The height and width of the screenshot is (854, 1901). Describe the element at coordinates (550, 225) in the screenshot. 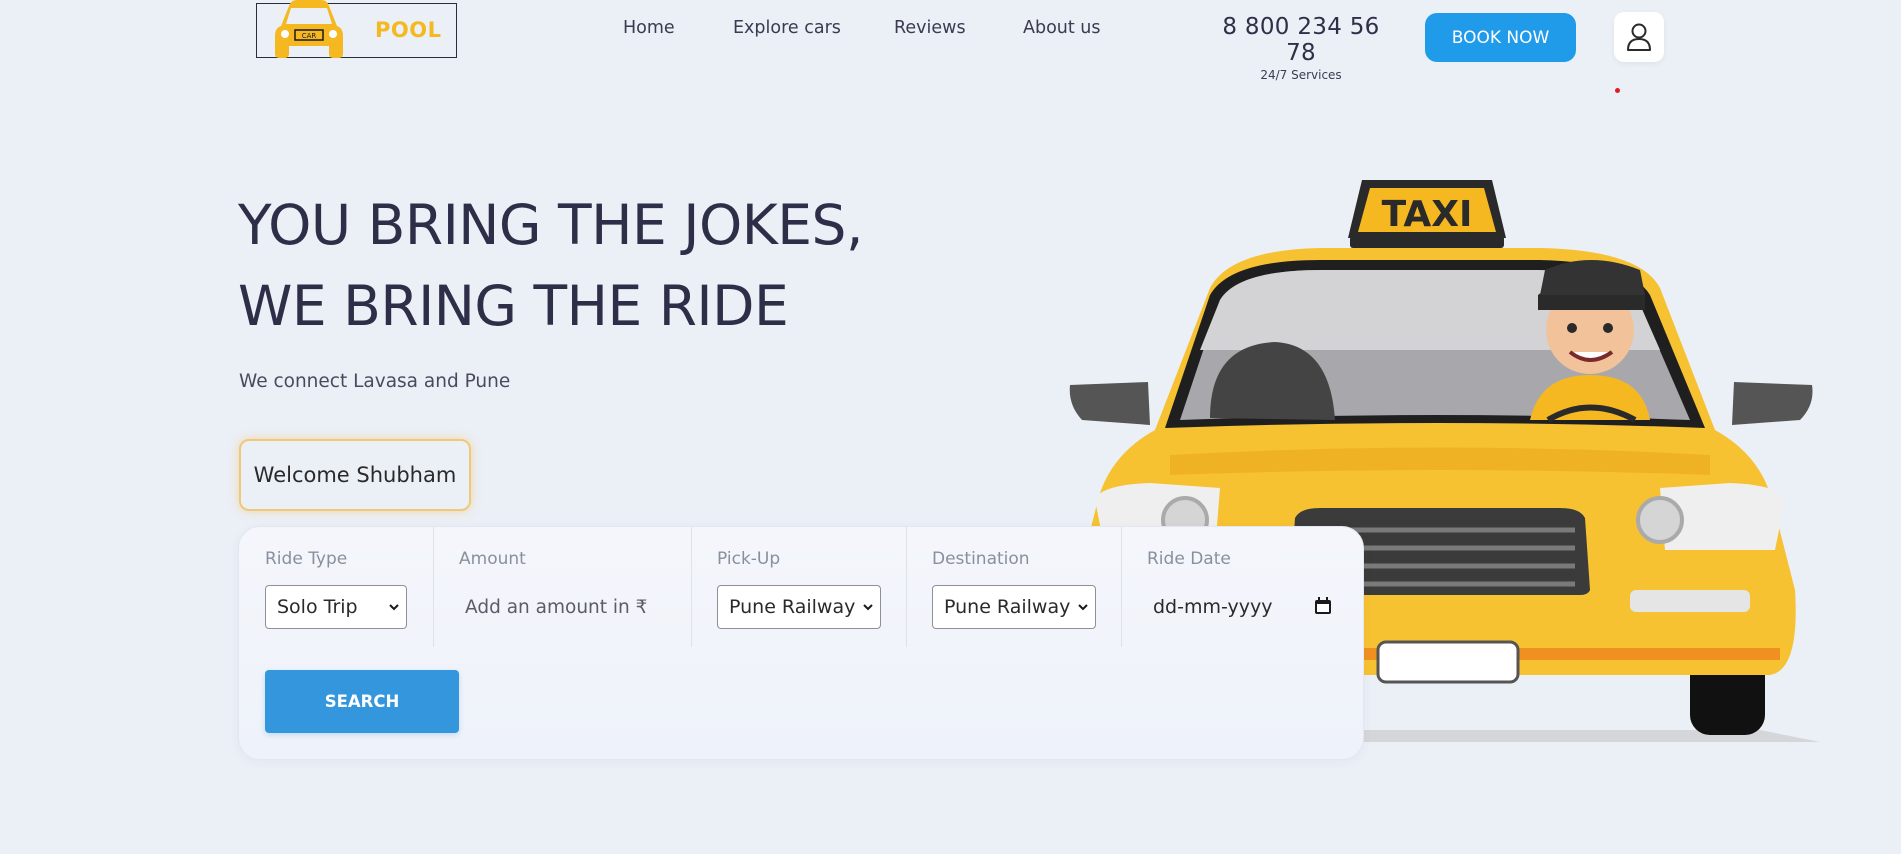

I see `hero-title-line1: YOU BRING THE JOKES,` at that location.